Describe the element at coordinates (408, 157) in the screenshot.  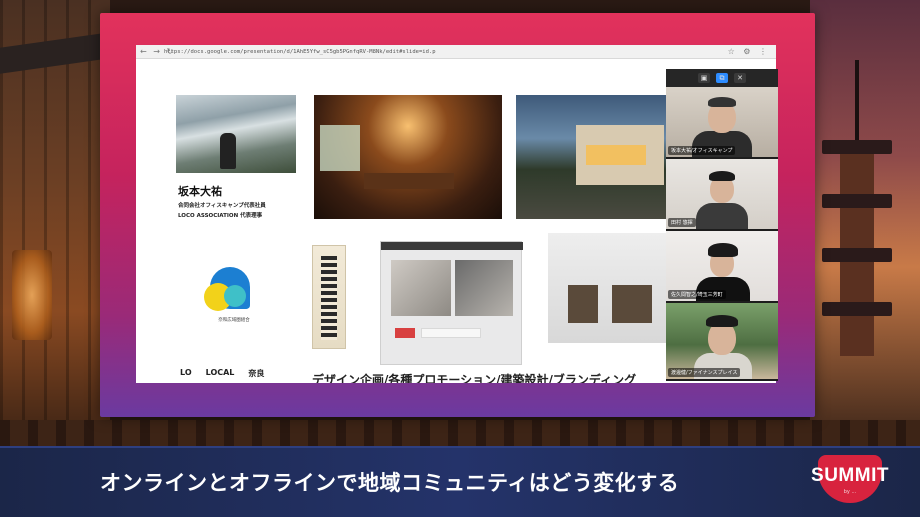
I see `interior-photo` at that location.